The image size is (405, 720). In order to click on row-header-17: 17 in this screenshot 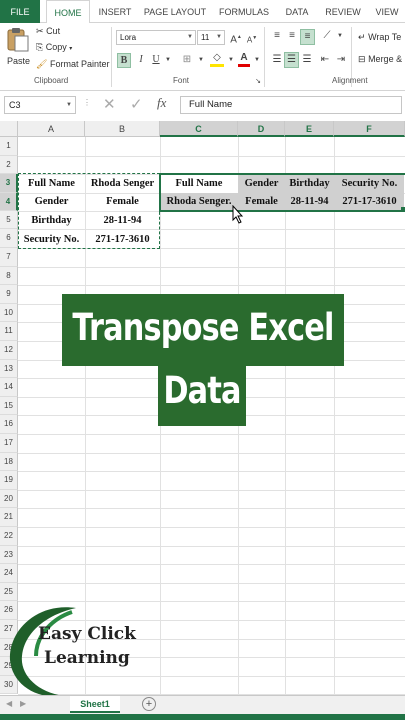, I will do `click(9, 443)`.